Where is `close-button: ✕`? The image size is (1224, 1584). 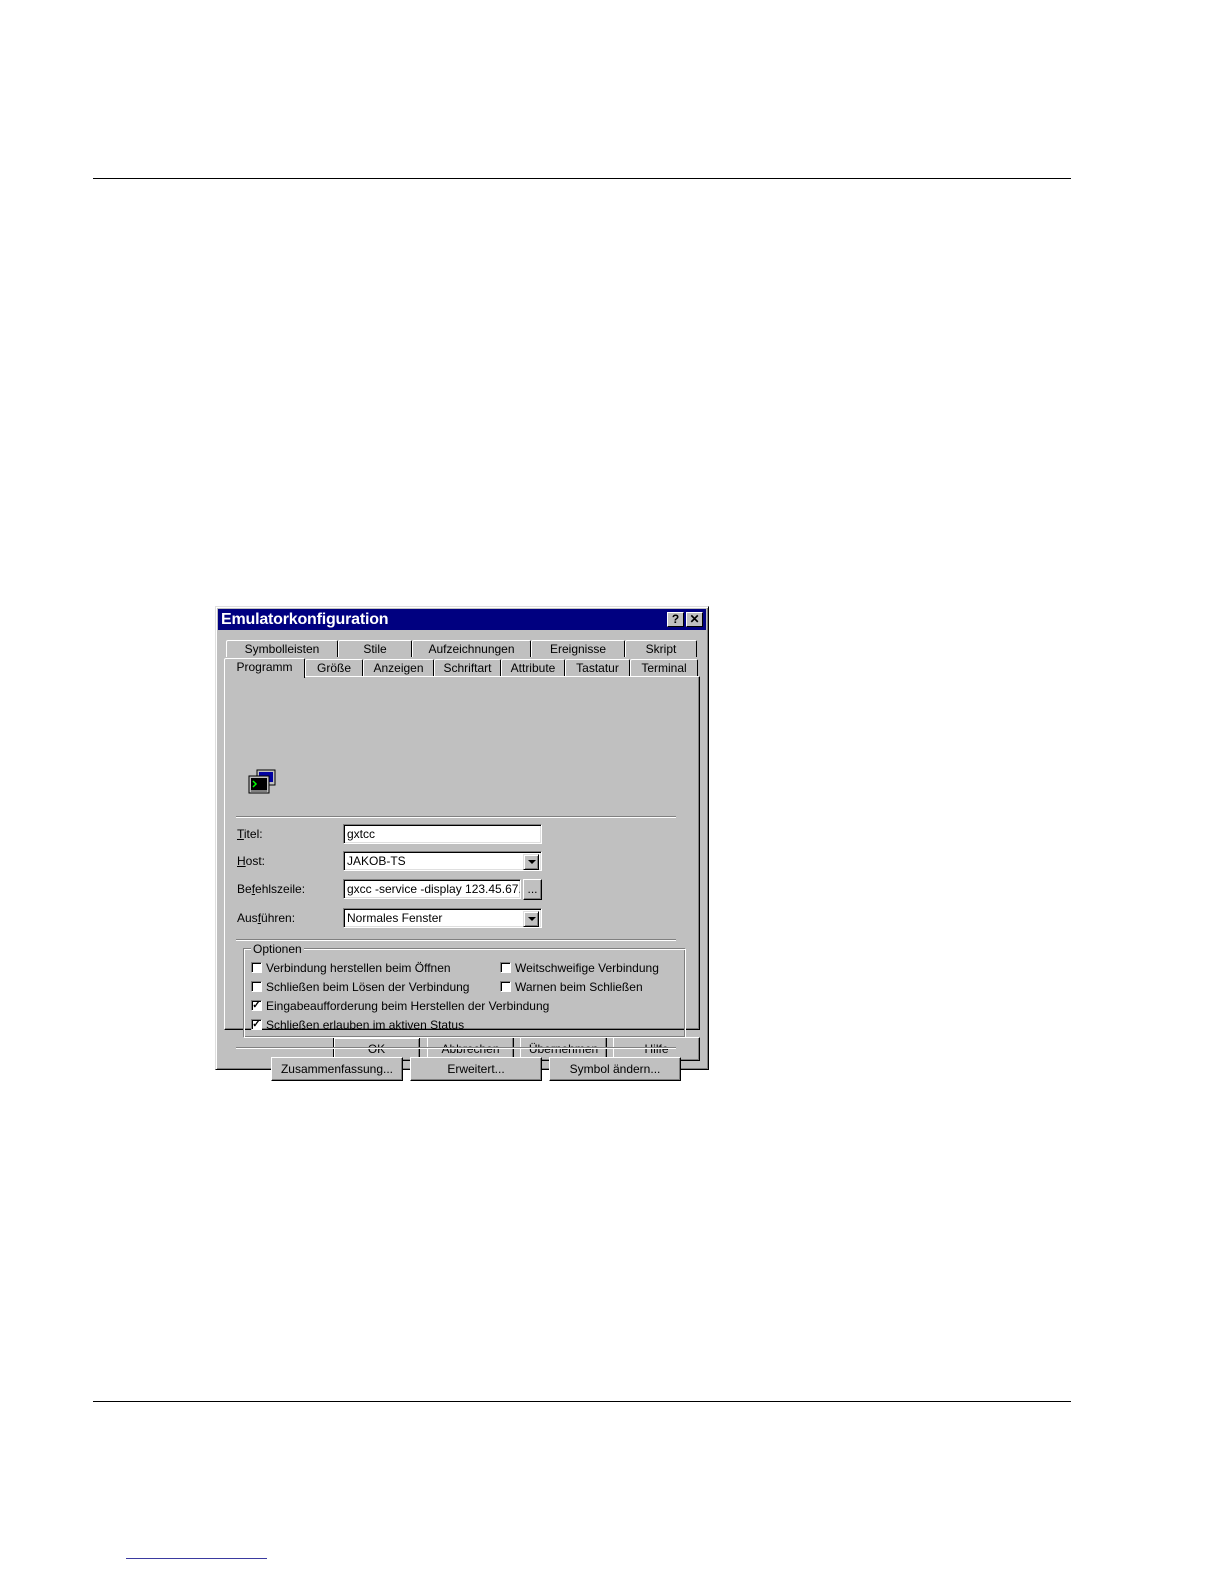 close-button: ✕ is located at coordinates (694, 619).